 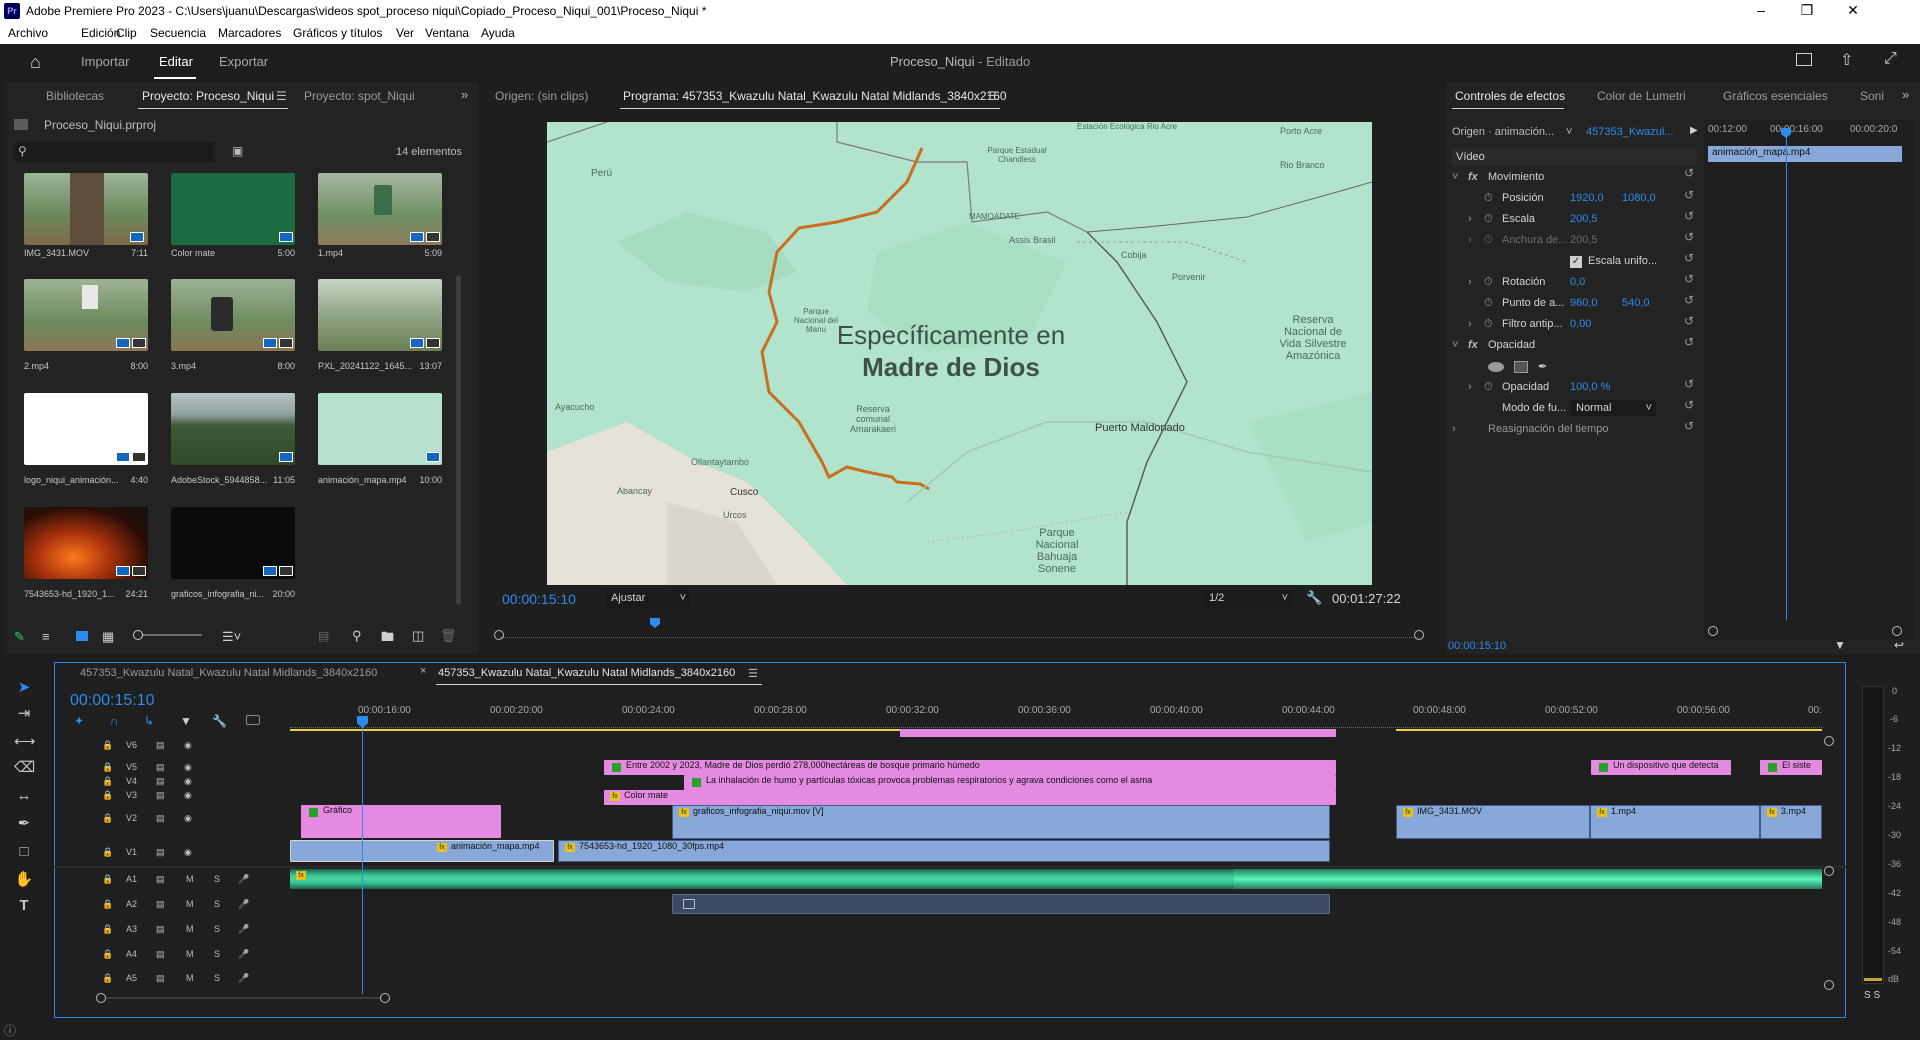 I want to click on menu-ventana: Ventana, so click(x=447, y=33).